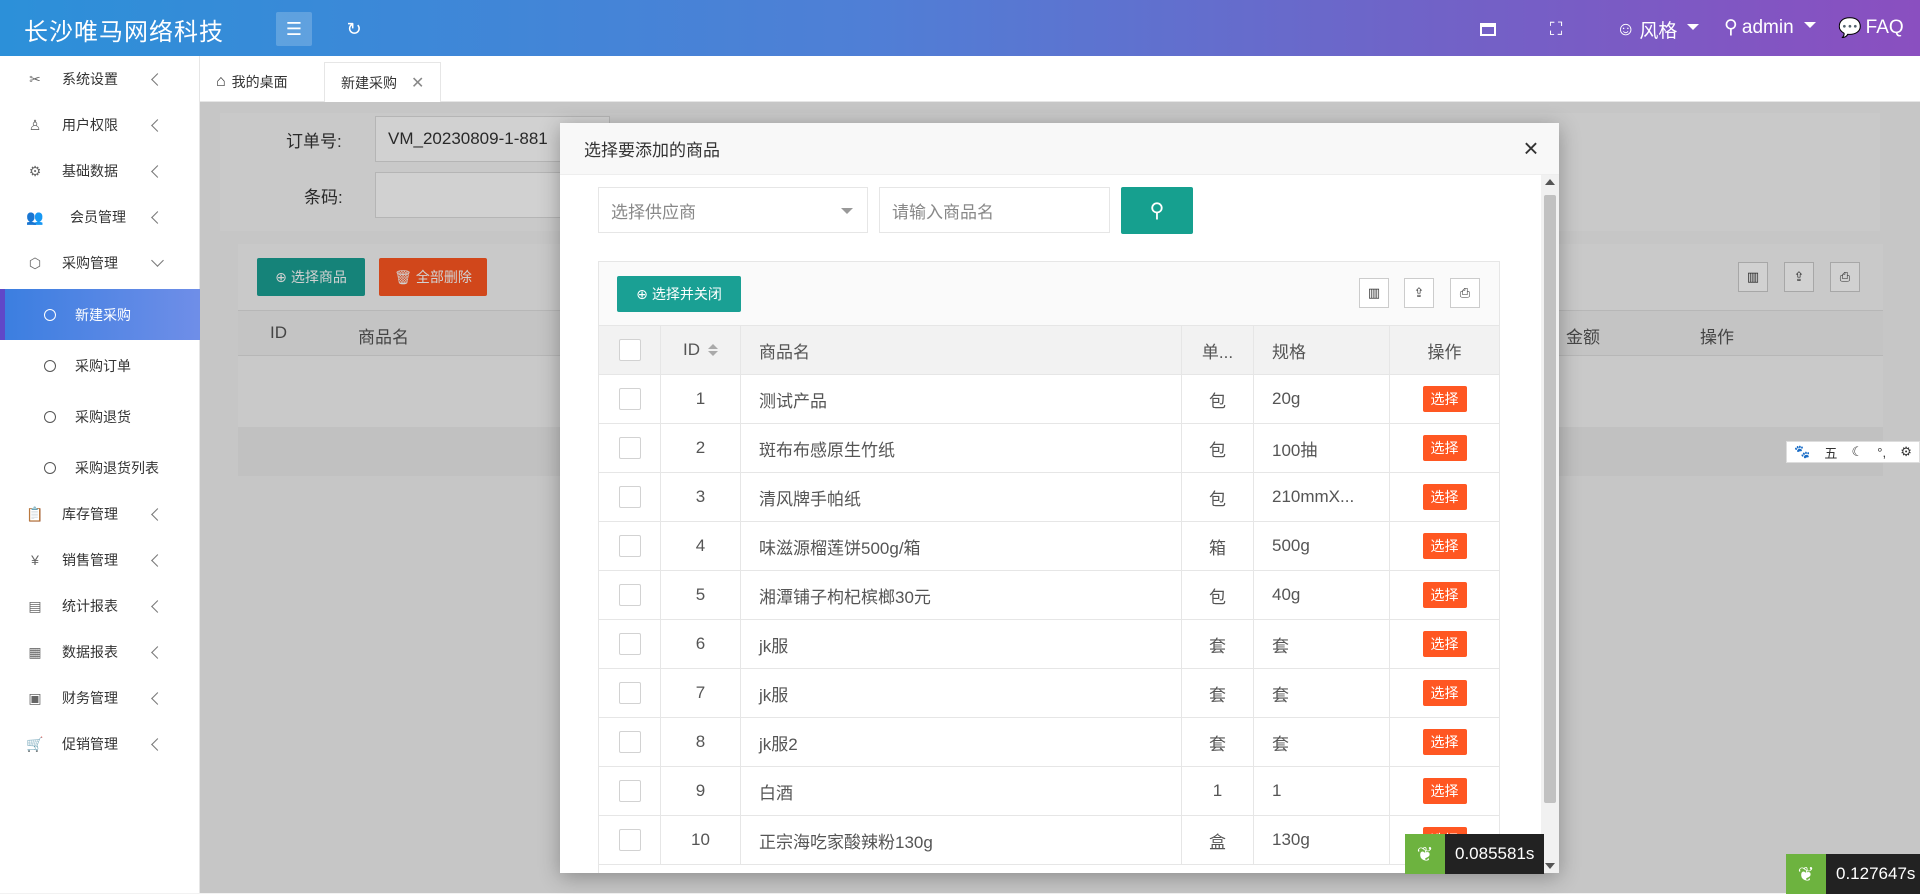 Image resolution: width=1920 pixels, height=894 pixels. Describe the element at coordinates (100, 514) in the screenshot. I see `sidebar-item-inventory: 📋 库存管理` at that location.